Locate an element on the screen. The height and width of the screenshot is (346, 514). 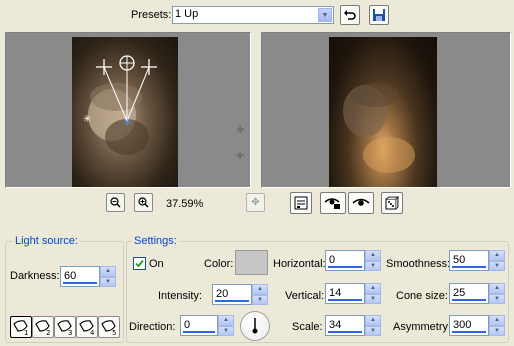
light-select-button-5: 5 is located at coordinates (109, 327).